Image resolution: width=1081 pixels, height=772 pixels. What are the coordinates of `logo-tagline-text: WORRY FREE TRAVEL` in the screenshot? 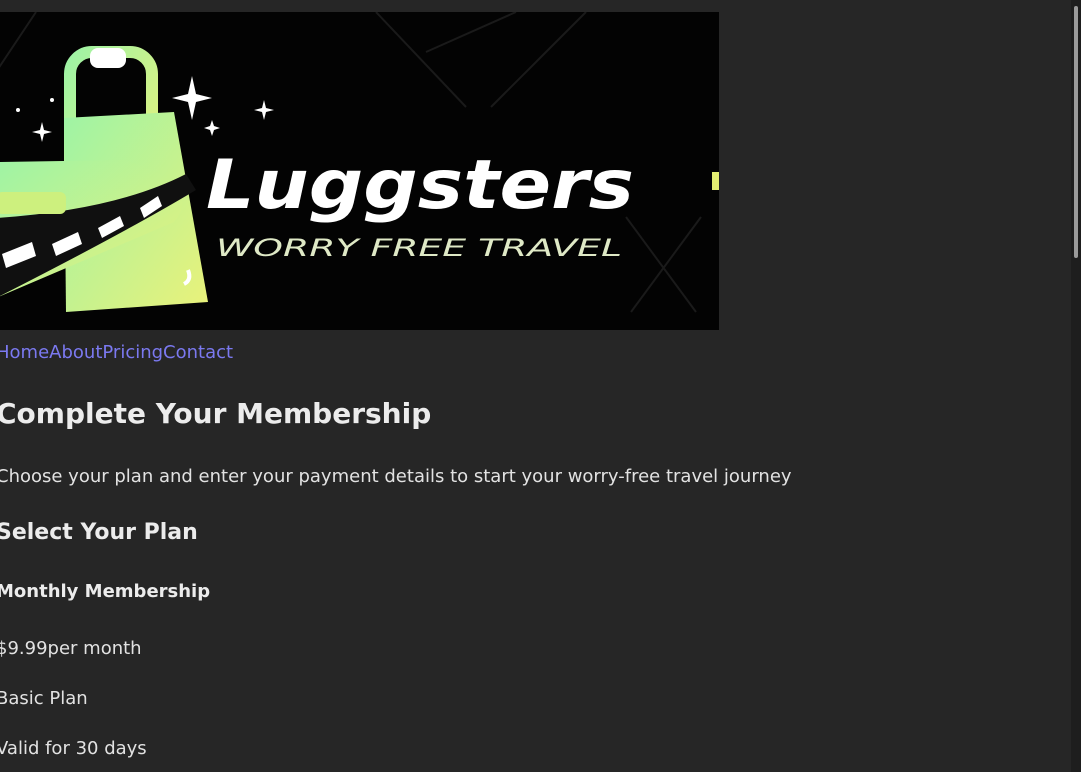 It's located at (419, 248).